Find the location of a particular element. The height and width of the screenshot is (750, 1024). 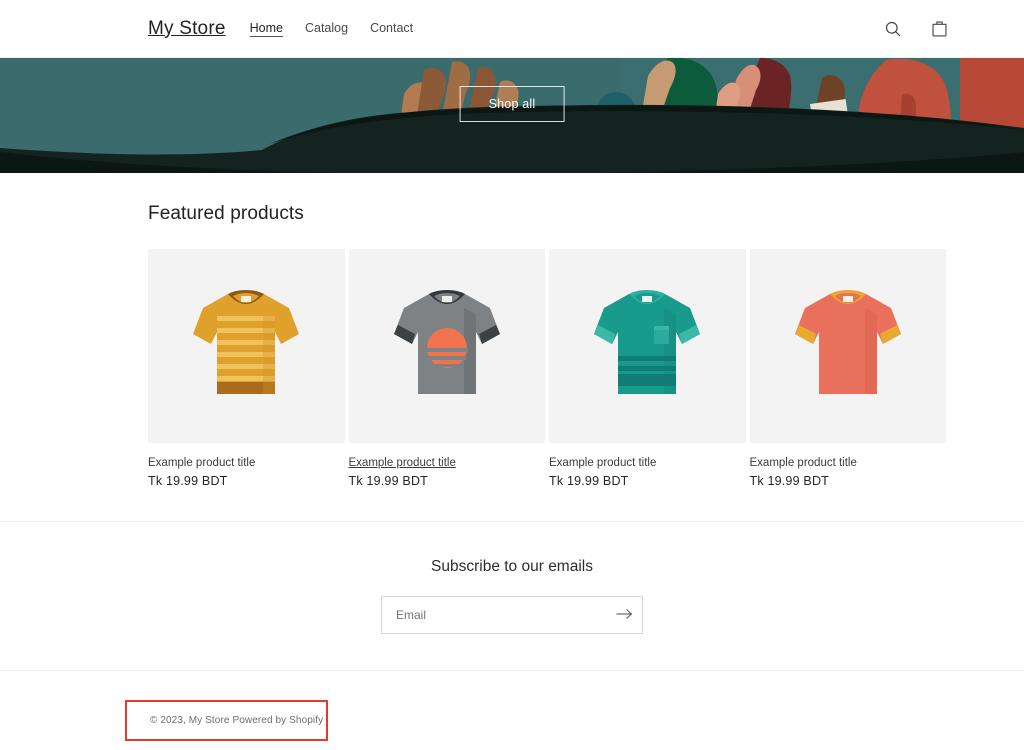

newsletter-submit-button is located at coordinates (624, 615).